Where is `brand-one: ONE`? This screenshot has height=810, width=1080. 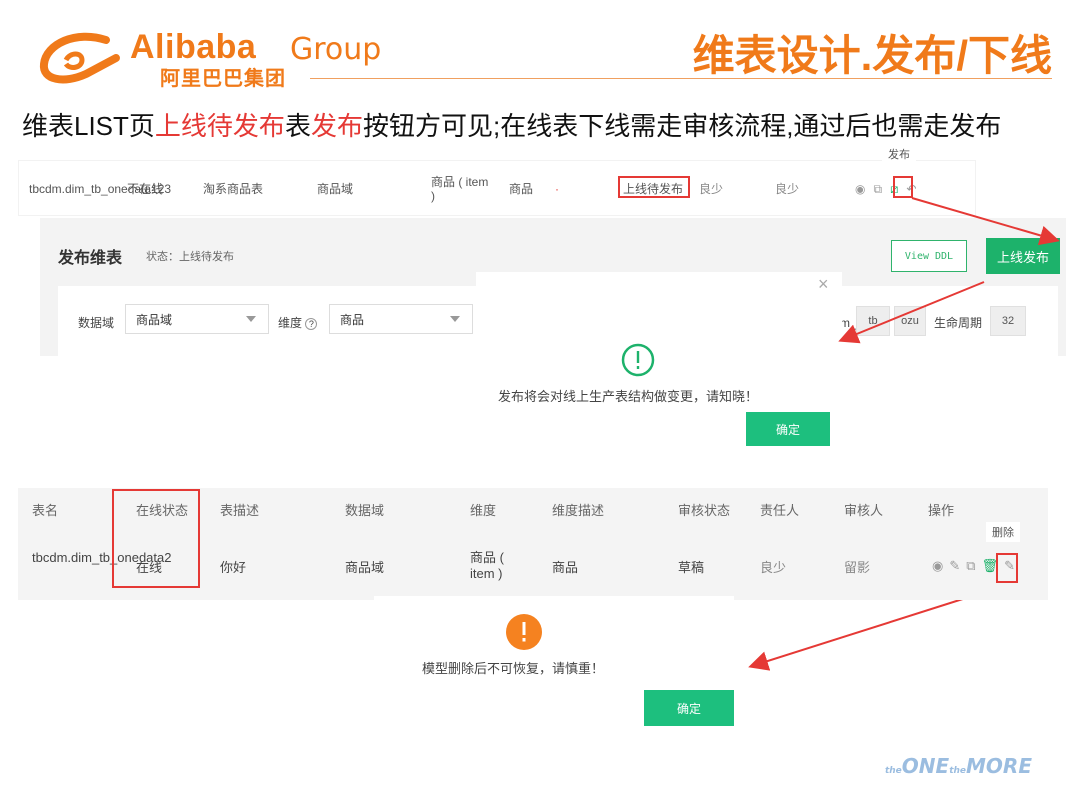
brand-one: ONE is located at coordinates (925, 766).